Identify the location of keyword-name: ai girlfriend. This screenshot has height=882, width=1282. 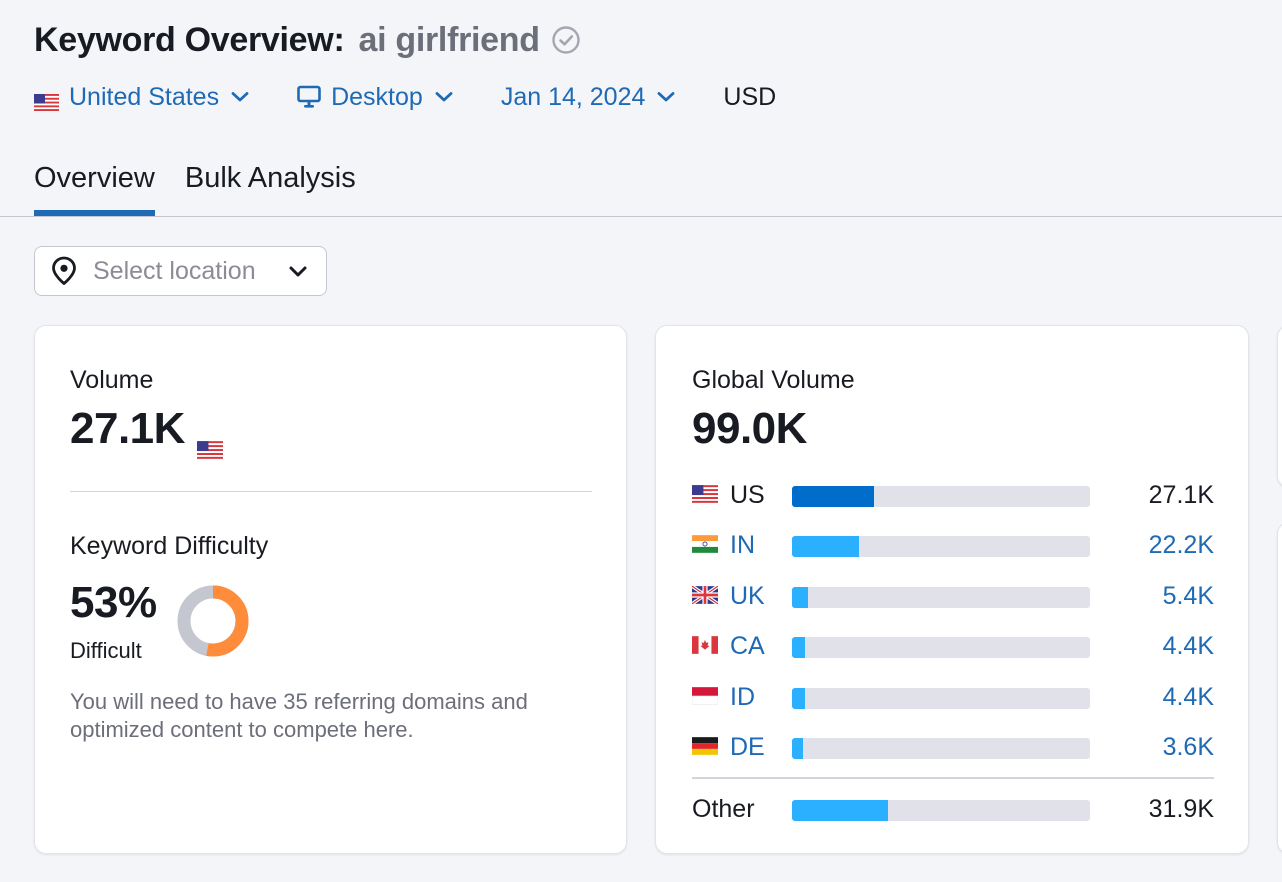
(449, 39).